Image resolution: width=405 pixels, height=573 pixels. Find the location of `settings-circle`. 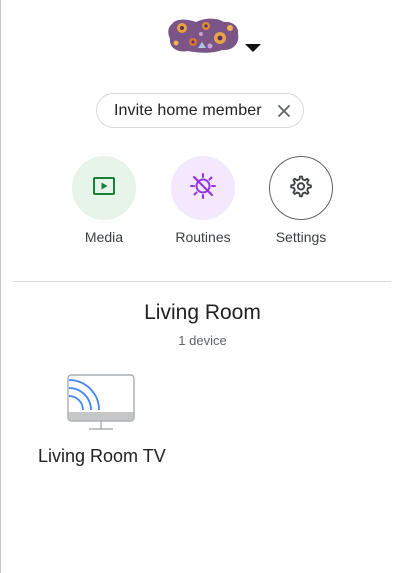

settings-circle is located at coordinates (301, 188).